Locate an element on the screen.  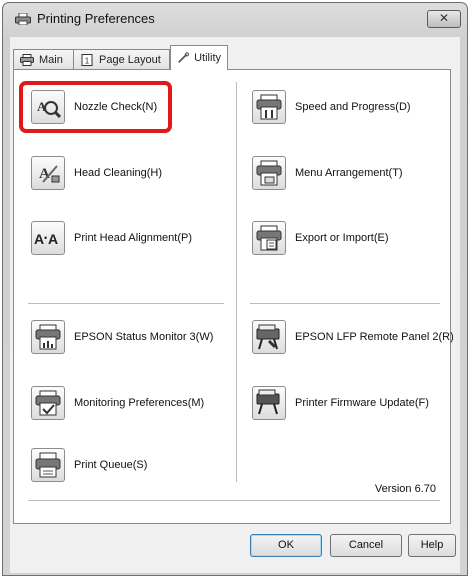
close-button: ✕ is located at coordinates (444, 19).